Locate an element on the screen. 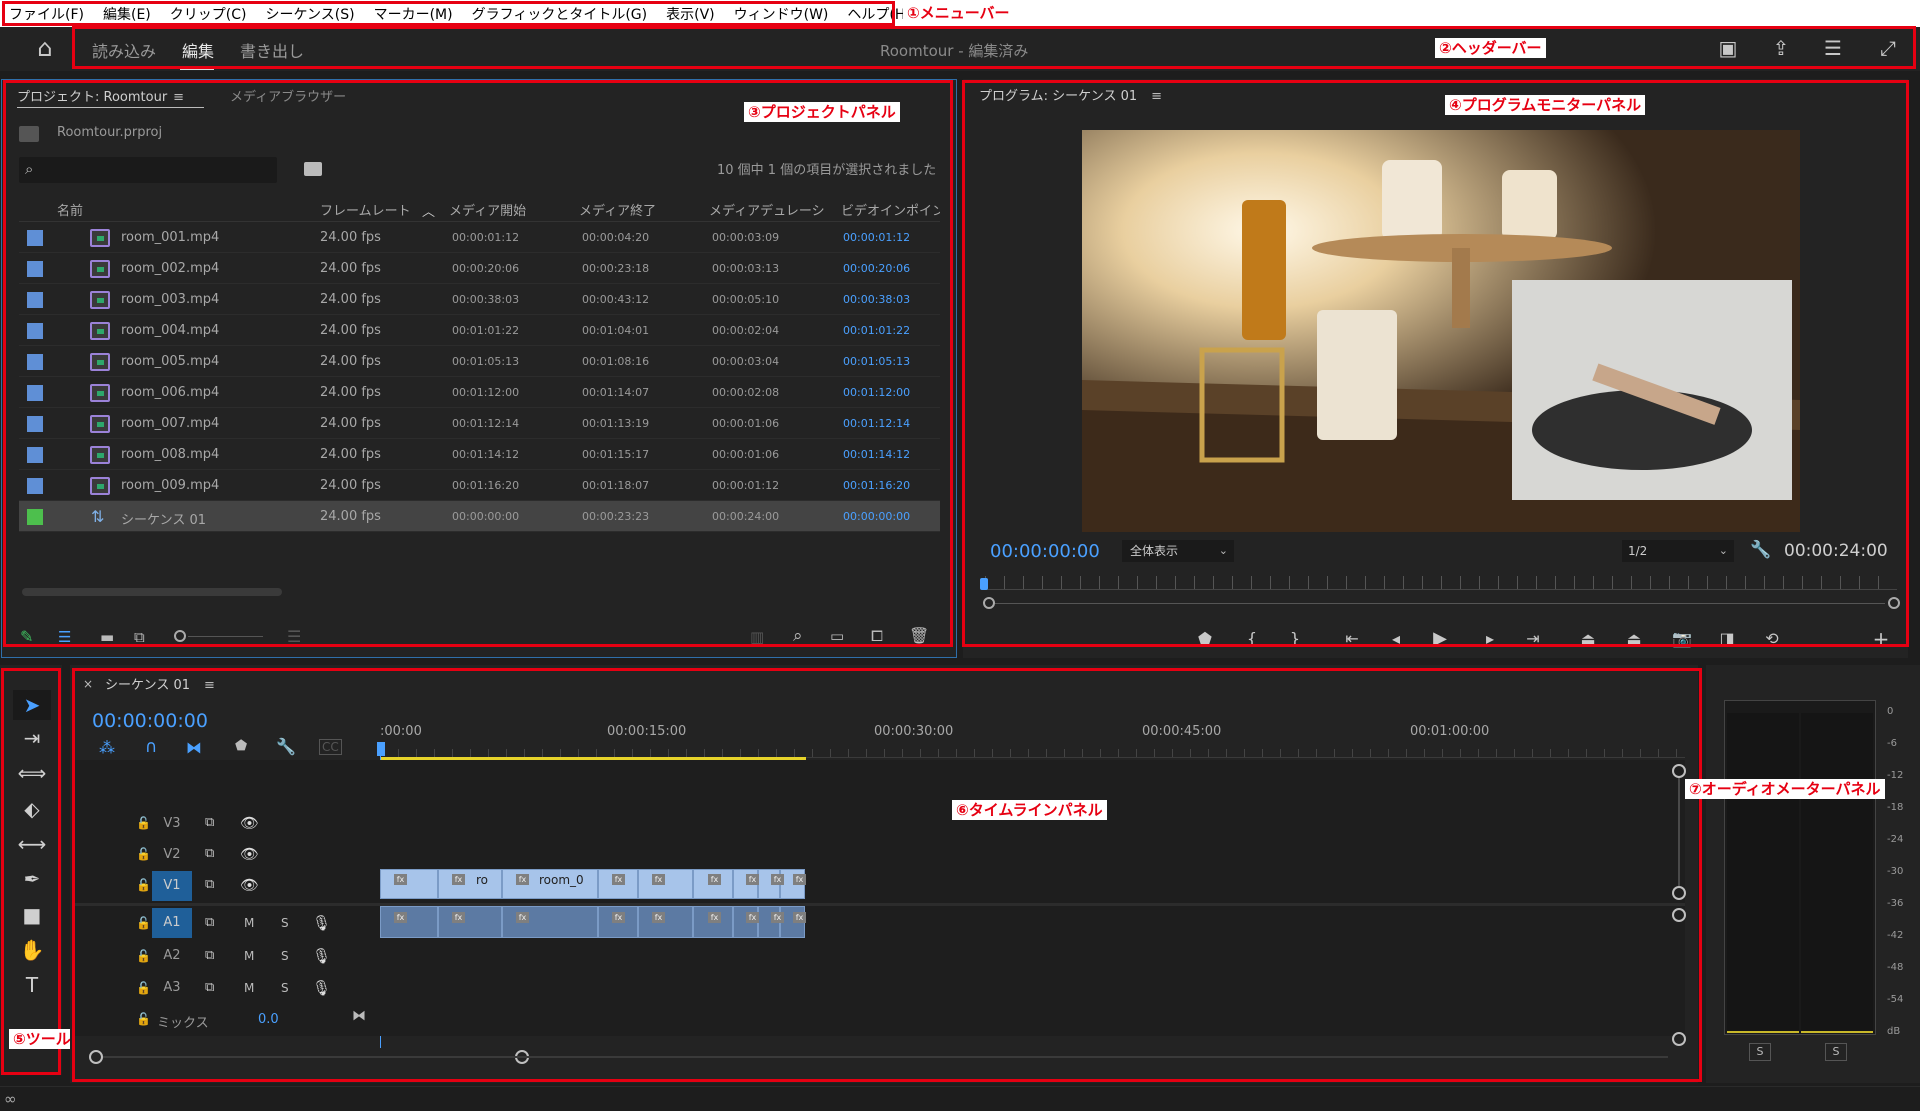 Image resolution: width=1920 pixels, height=1111 pixels. meter-scale-label: -6 is located at coordinates (1892, 743).